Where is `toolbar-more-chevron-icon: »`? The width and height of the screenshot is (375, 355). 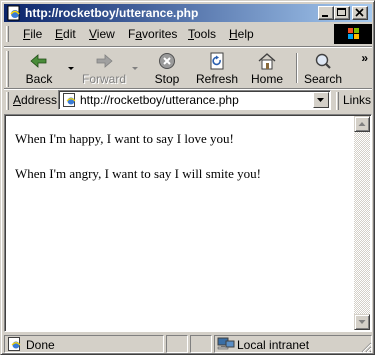
toolbar-more-chevron-icon: » is located at coordinates (364, 58).